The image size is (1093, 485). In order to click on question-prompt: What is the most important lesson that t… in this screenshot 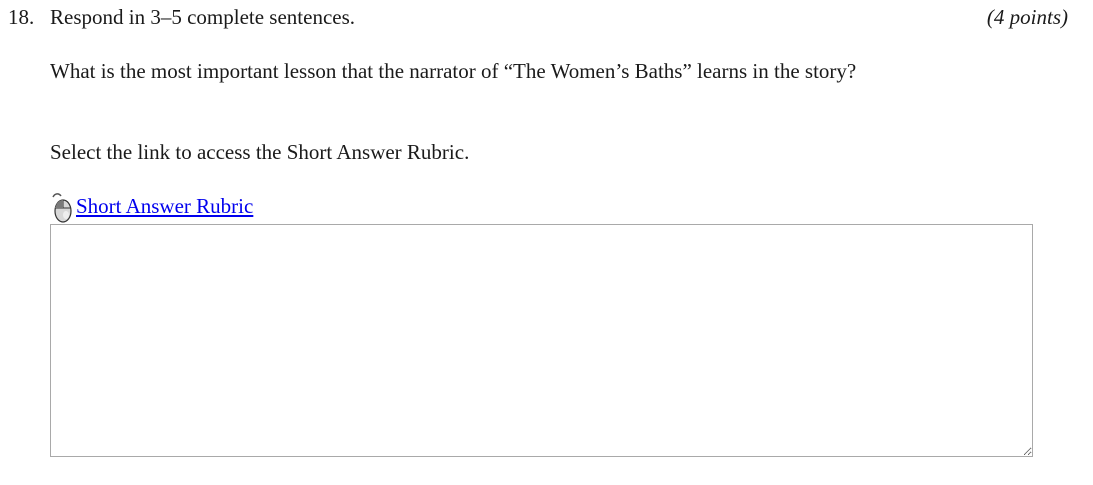, I will do `click(453, 71)`.